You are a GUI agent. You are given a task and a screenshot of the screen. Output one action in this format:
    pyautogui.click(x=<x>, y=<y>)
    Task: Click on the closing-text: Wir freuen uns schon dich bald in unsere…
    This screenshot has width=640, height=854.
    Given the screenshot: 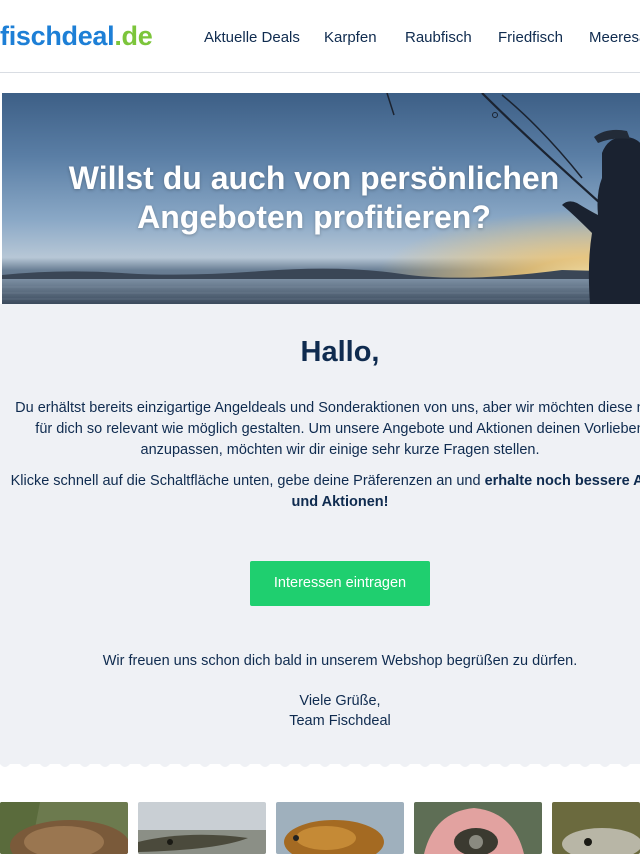 What is the action you would take?
    pyautogui.click(x=340, y=661)
    